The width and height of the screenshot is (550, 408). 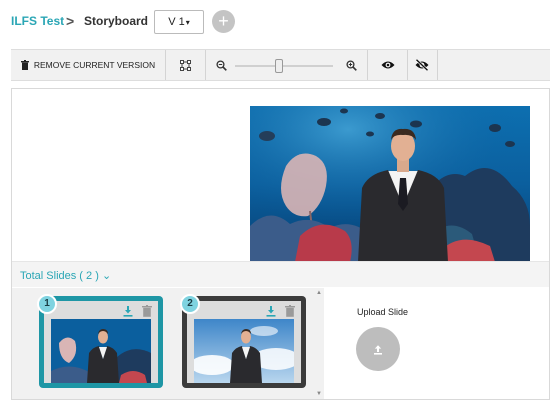 I want to click on hide-button, so click(x=421, y=65).